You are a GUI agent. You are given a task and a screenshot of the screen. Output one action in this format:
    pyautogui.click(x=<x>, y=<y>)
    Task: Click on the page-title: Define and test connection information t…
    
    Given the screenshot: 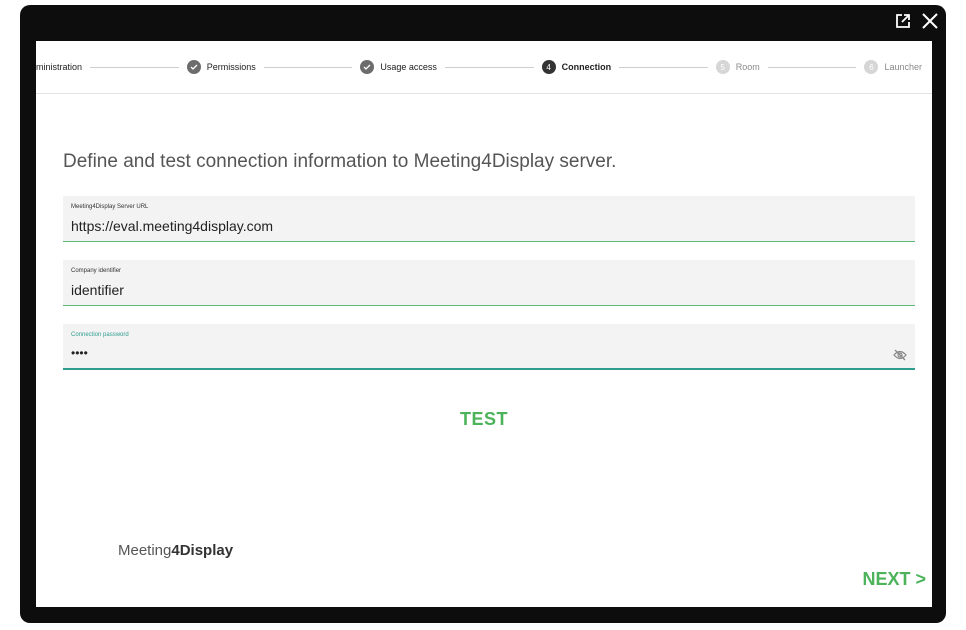 What is the action you would take?
    pyautogui.click(x=340, y=161)
    